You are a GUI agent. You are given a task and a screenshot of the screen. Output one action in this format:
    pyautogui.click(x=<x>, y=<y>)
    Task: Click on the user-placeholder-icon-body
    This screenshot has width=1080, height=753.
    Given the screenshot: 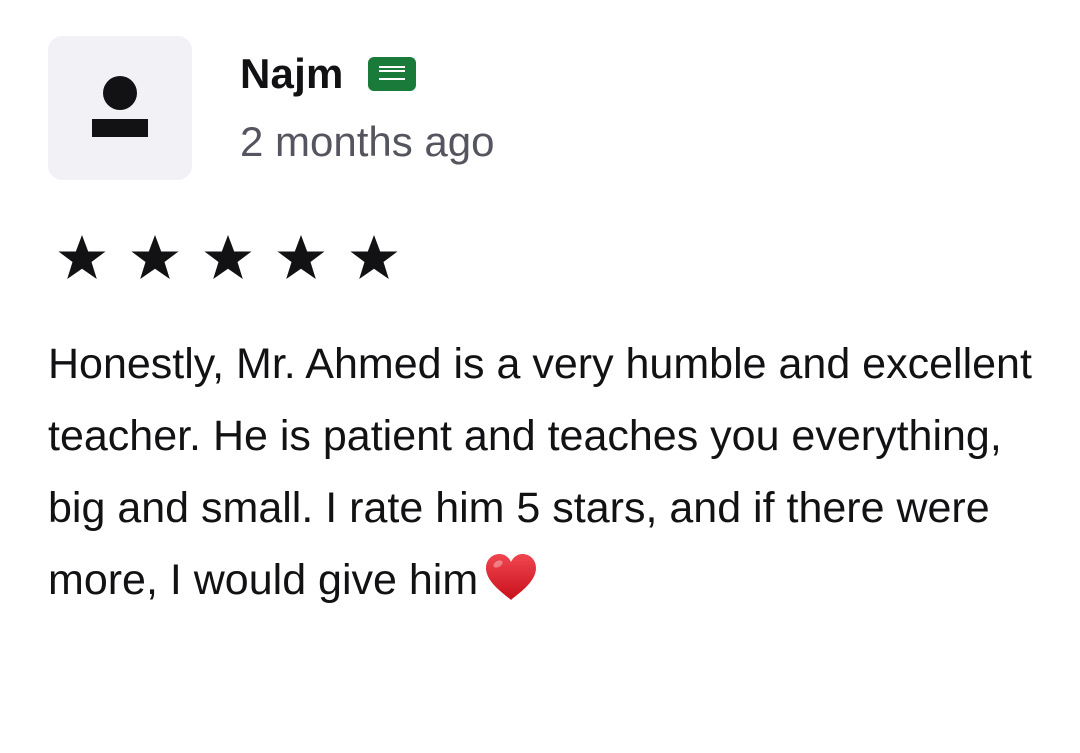 What is the action you would take?
    pyautogui.click(x=120, y=128)
    